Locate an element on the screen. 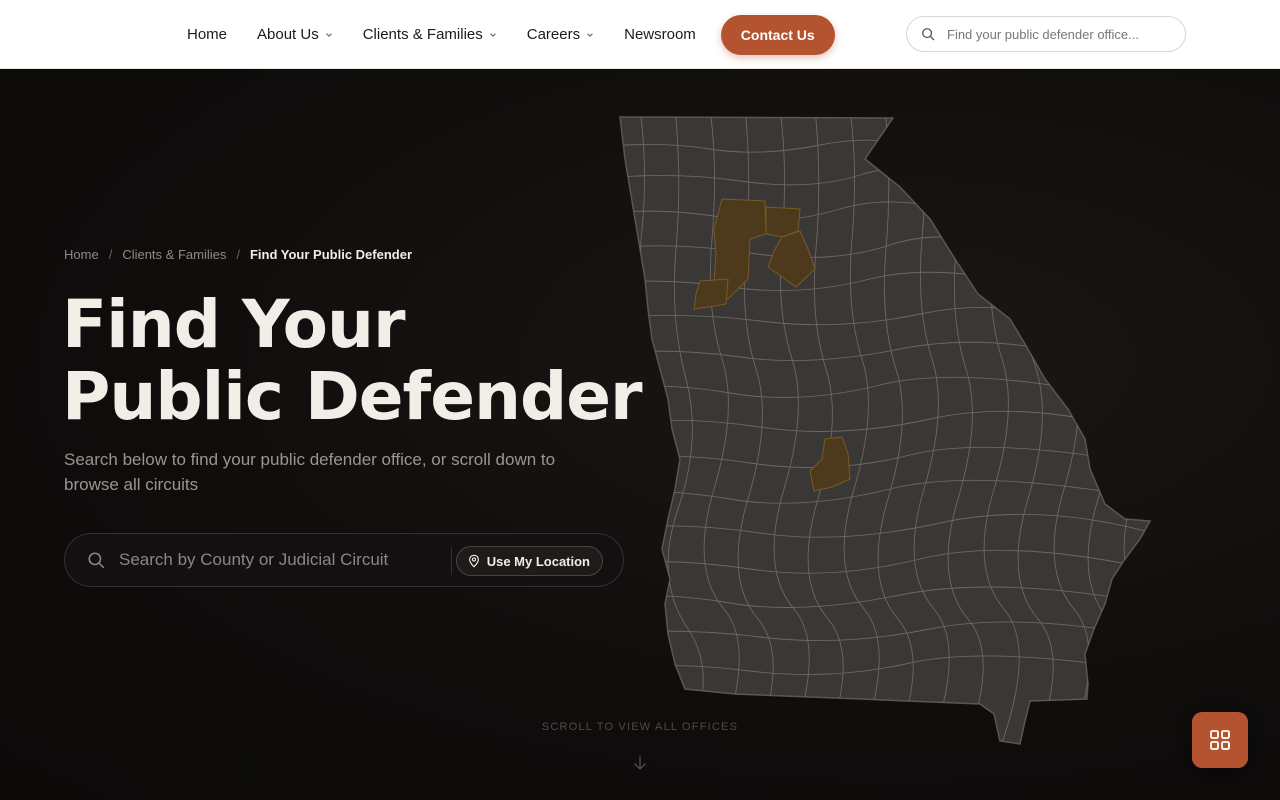  hero-search-bar: Use My Location is located at coordinates (344, 560).